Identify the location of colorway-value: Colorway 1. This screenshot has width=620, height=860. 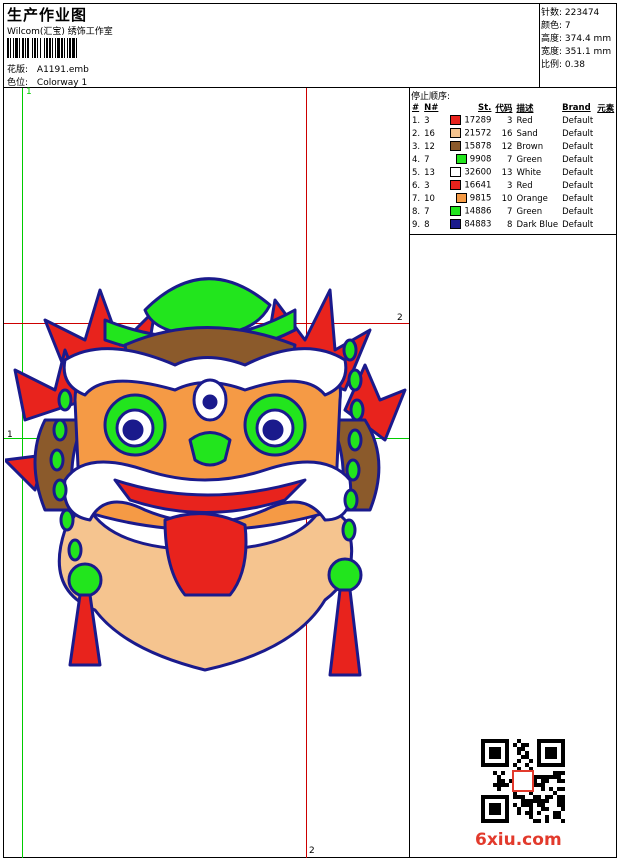
(62, 83).